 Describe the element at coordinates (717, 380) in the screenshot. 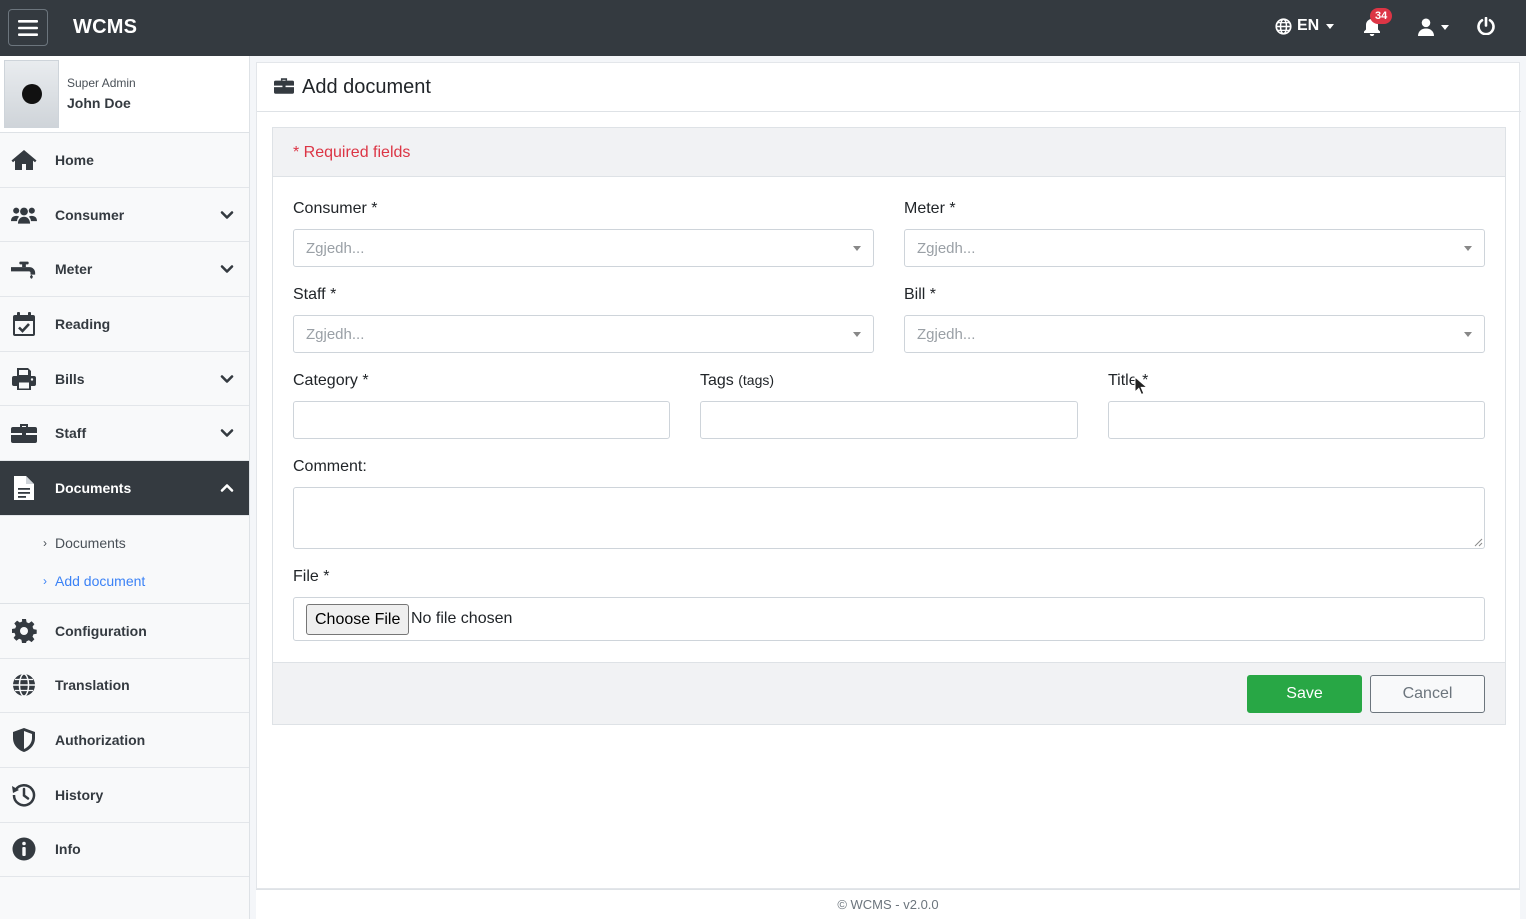

I see `tags-label-text: Tags` at that location.